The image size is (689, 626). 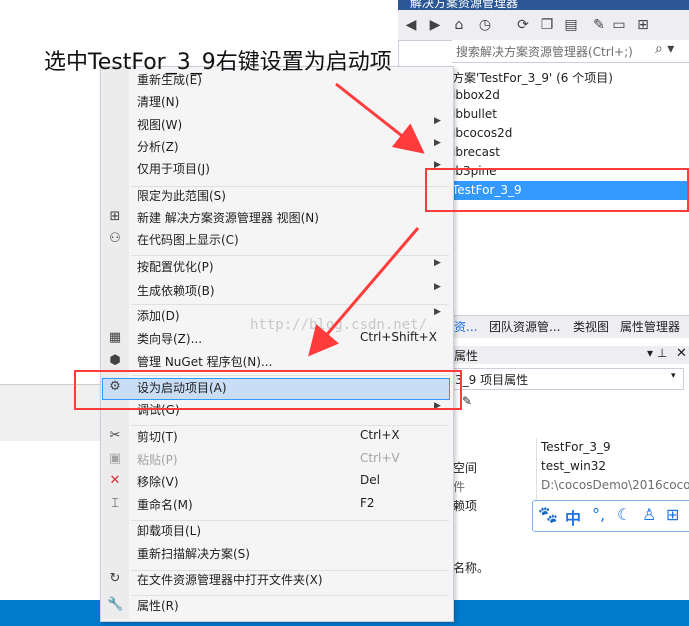 I want to click on arrow-to-menu-item, so click(x=364, y=292).